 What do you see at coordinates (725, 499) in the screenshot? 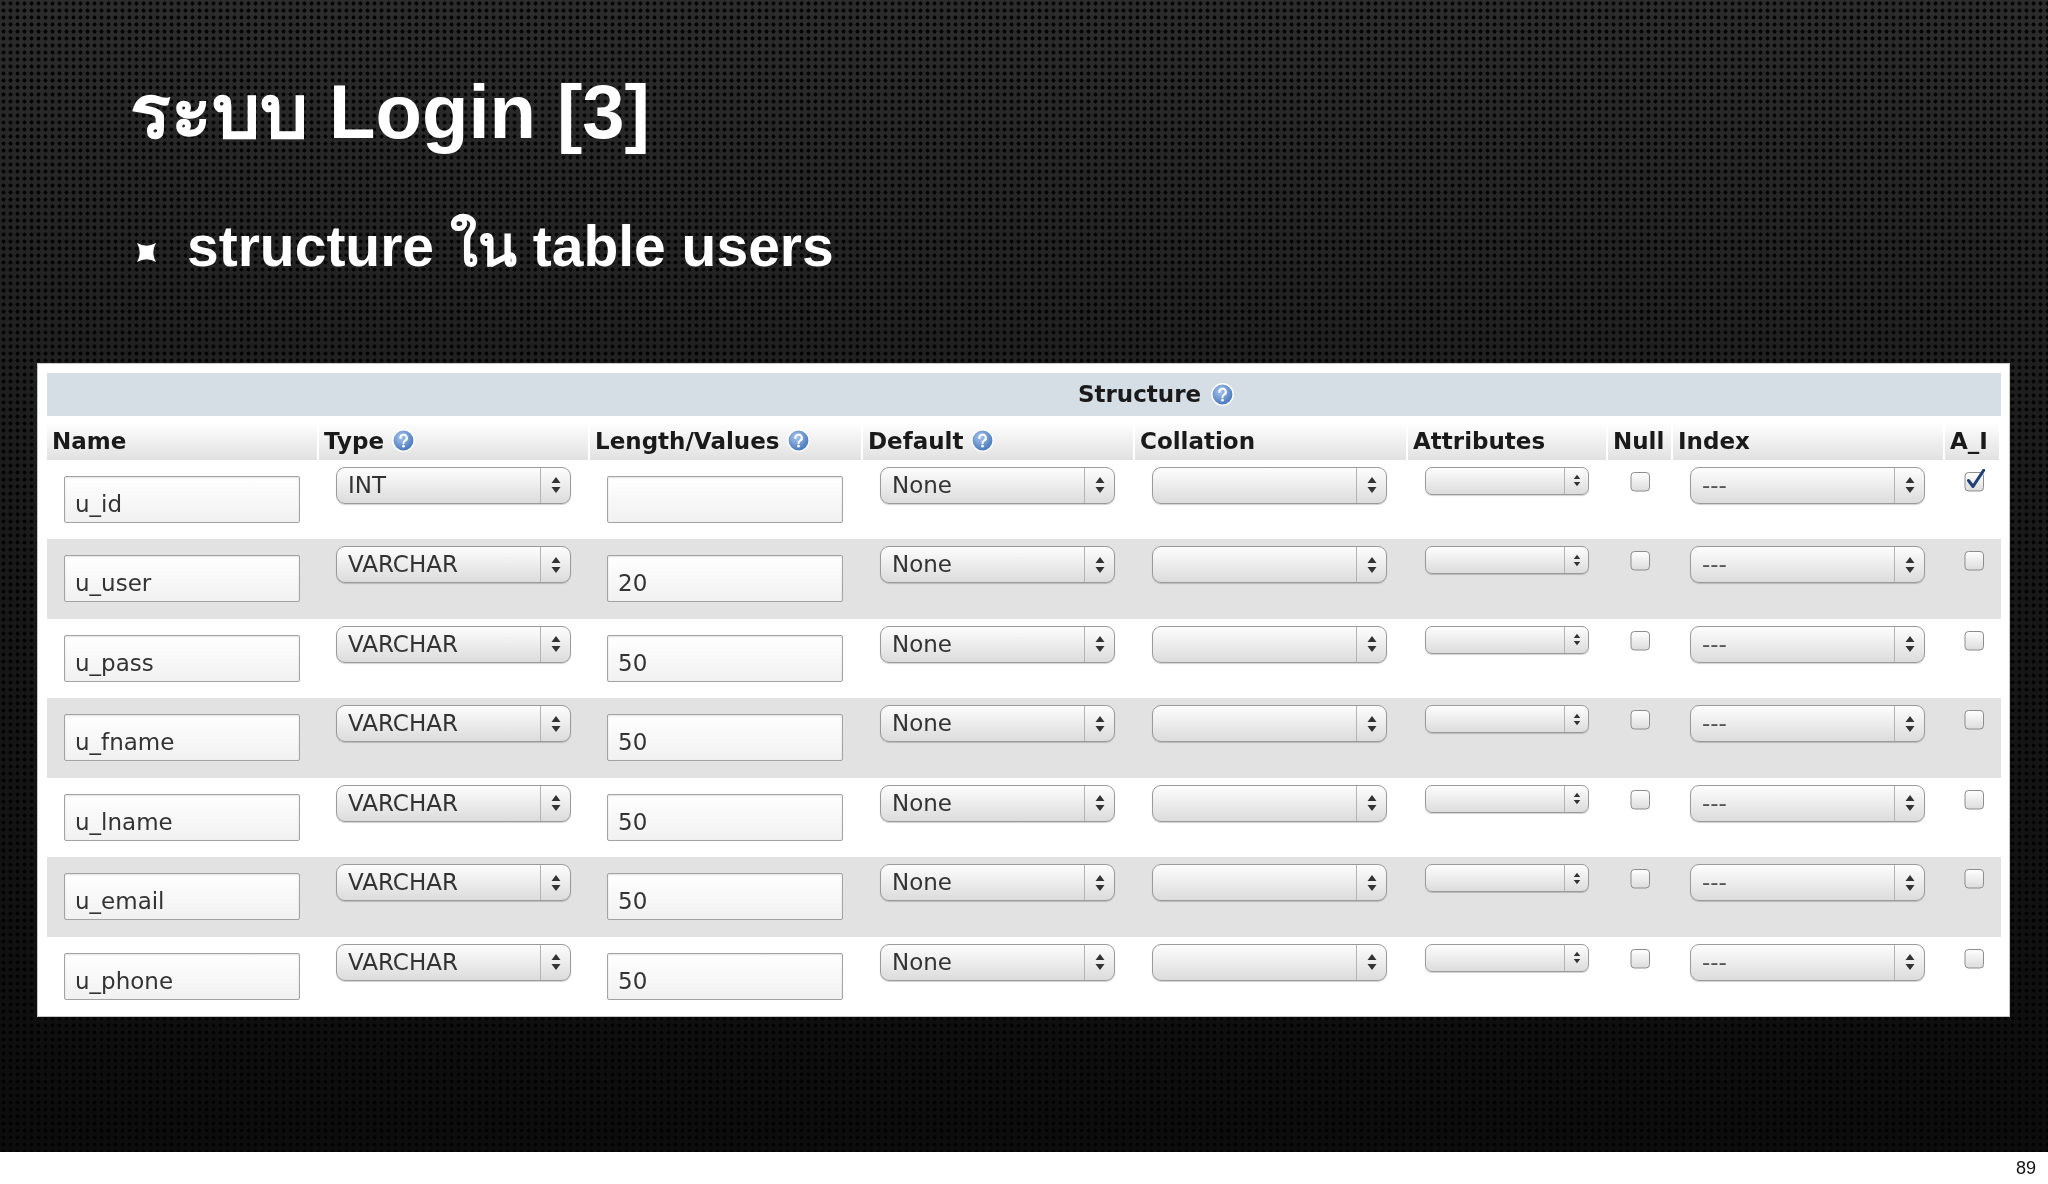
I see `length-field` at bounding box center [725, 499].